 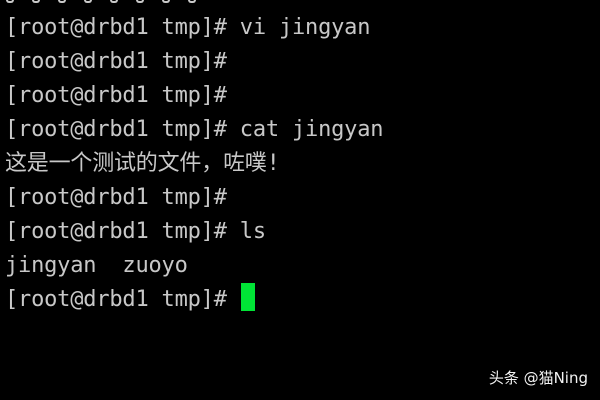 What do you see at coordinates (135, 231) in the screenshot?
I see `terminal-line: [root@drbd1 tmp]# ls` at bounding box center [135, 231].